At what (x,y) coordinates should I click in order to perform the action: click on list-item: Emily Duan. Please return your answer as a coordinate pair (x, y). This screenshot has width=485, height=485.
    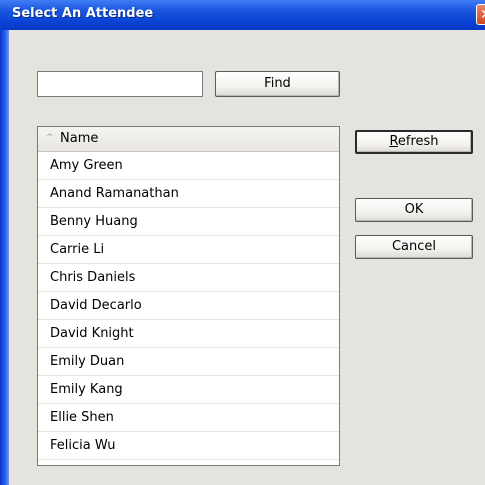
    Looking at the image, I should click on (188, 362).